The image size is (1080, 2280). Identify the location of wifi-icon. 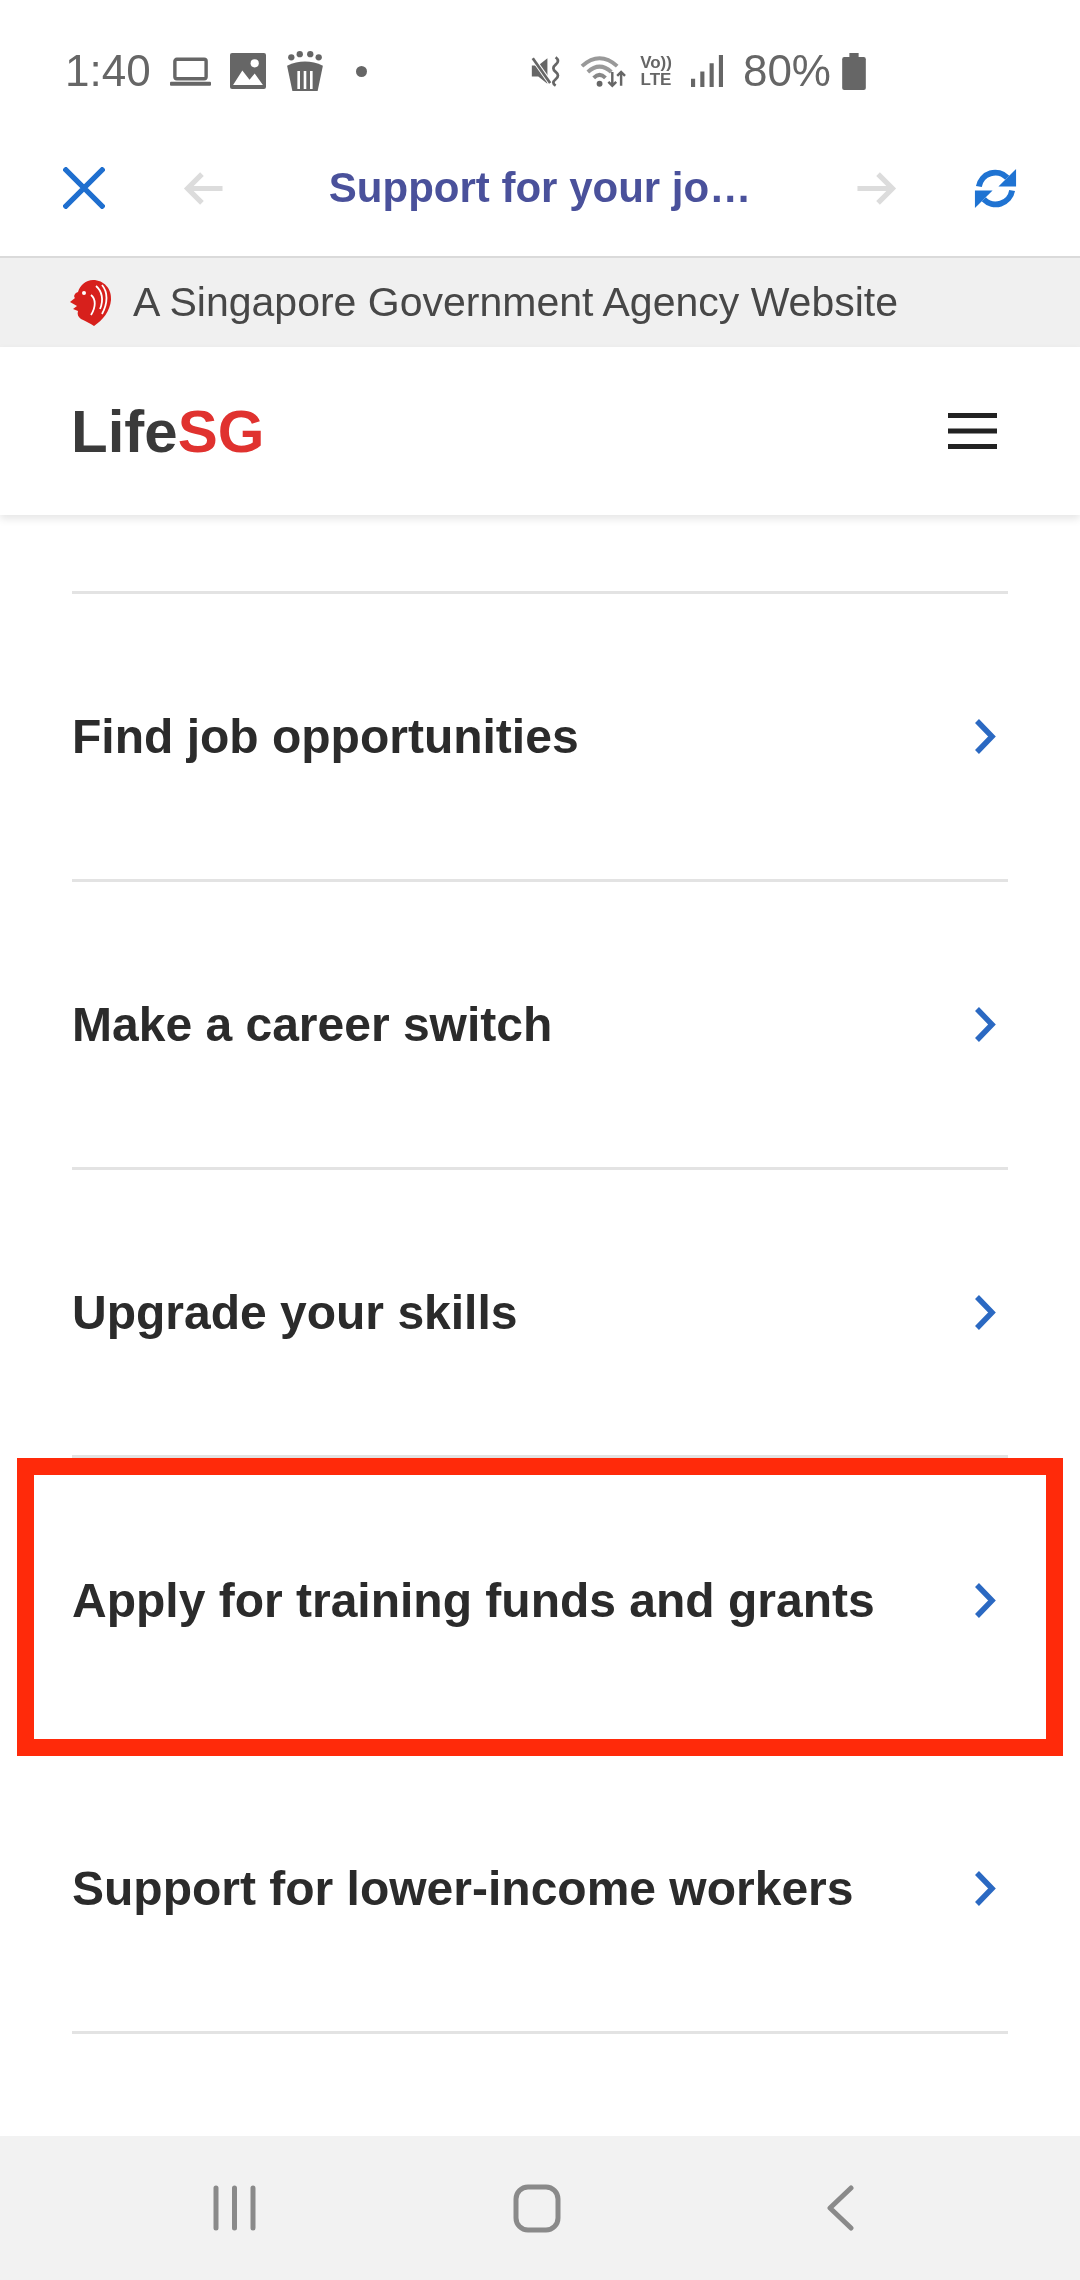
(603, 71).